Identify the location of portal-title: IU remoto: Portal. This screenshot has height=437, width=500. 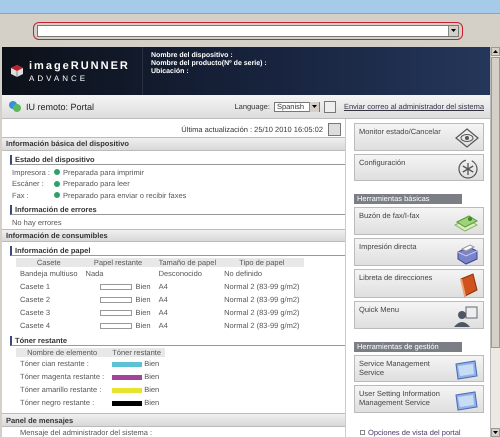
(61, 107).